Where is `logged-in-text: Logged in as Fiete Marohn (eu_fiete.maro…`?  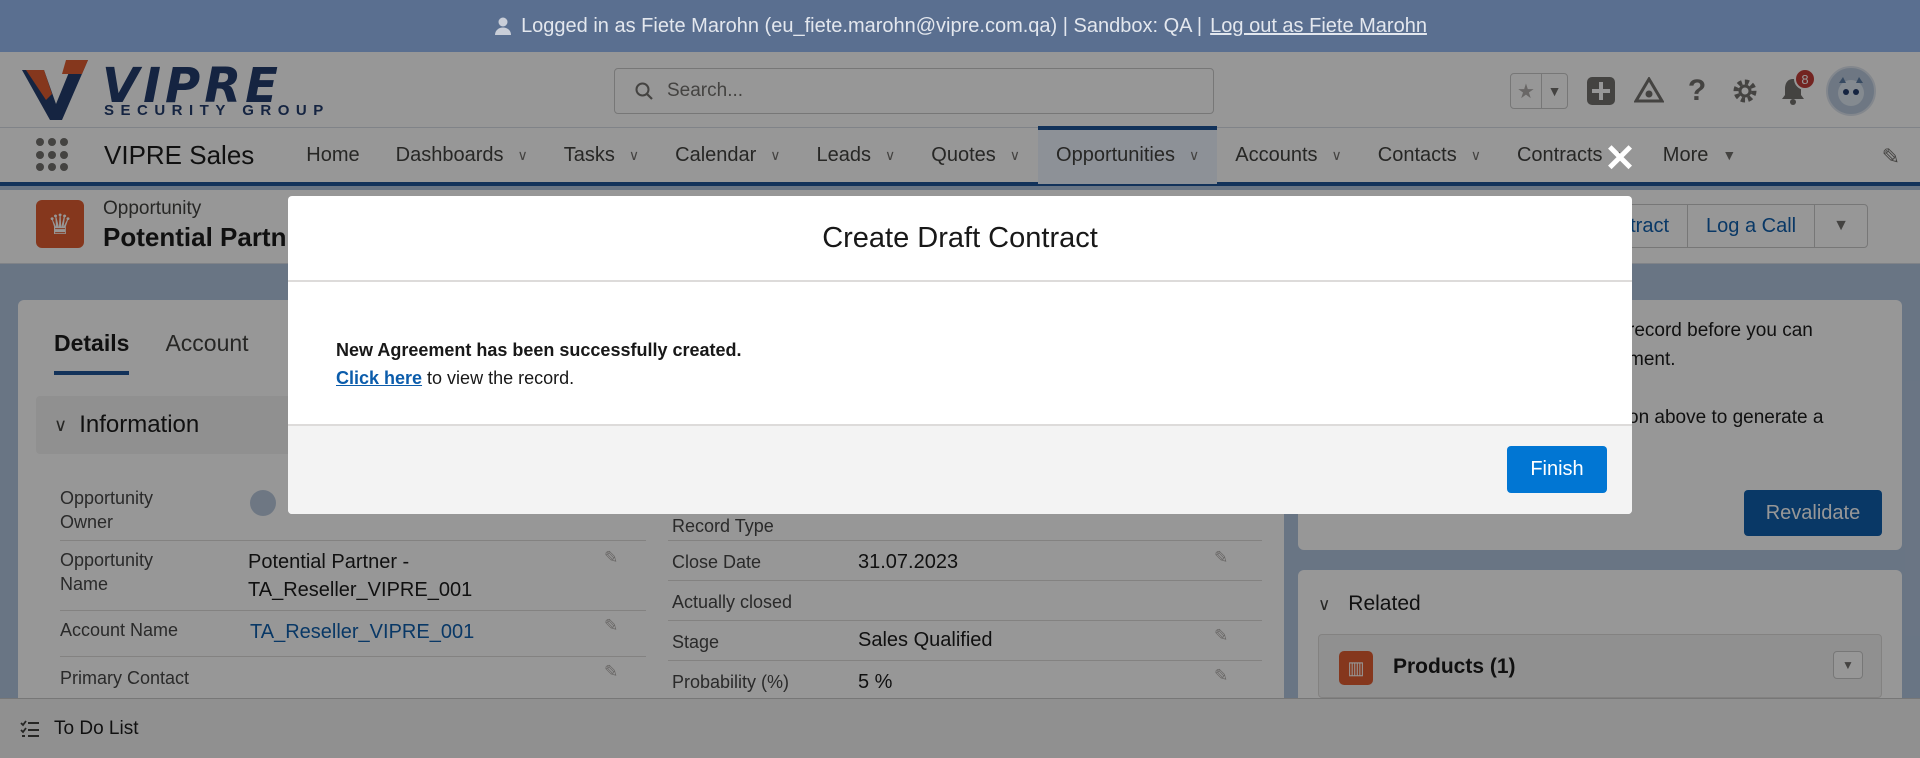
logged-in-text: Logged in as Fiete Marohn (eu_fiete.maro… is located at coordinates (862, 25).